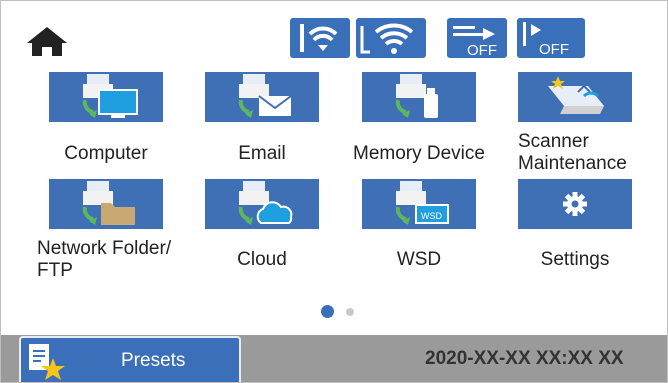 The image size is (668, 383). I want to click on wifi-icon, so click(391, 38).